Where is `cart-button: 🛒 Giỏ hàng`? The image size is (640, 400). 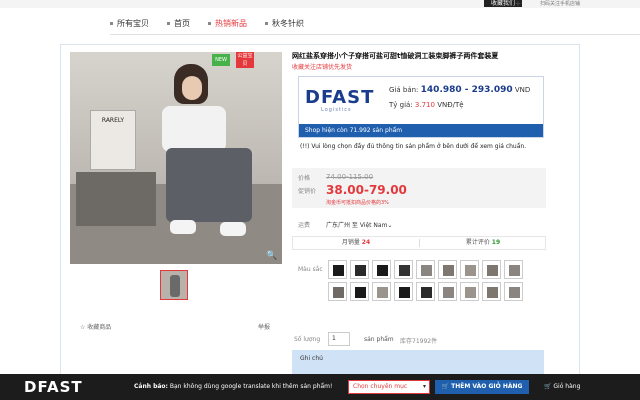
cart-button: 🛒 Giỏ hàng is located at coordinates (567, 387).